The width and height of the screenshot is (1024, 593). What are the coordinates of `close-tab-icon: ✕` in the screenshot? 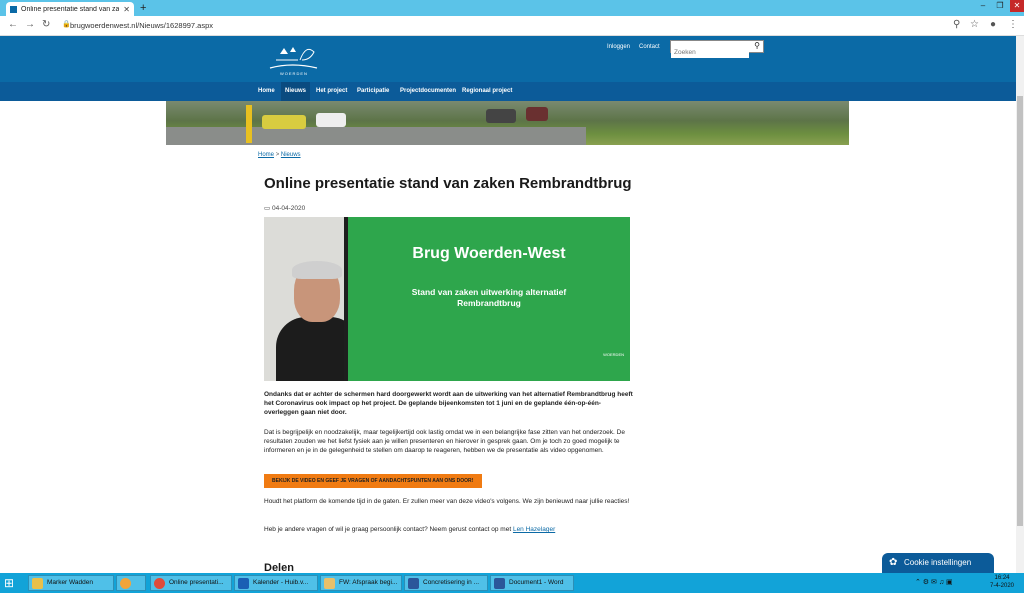 It's located at (126, 9).